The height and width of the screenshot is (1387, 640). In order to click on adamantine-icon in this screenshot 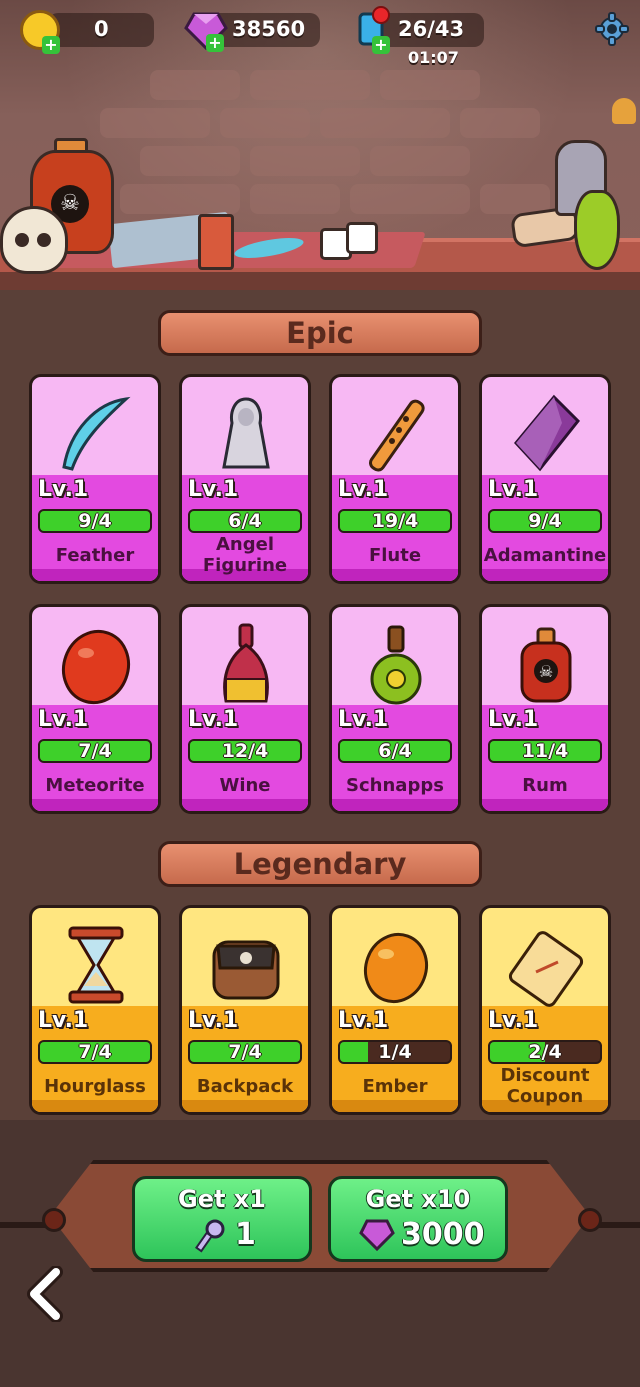, I will do `click(547, 433)`.